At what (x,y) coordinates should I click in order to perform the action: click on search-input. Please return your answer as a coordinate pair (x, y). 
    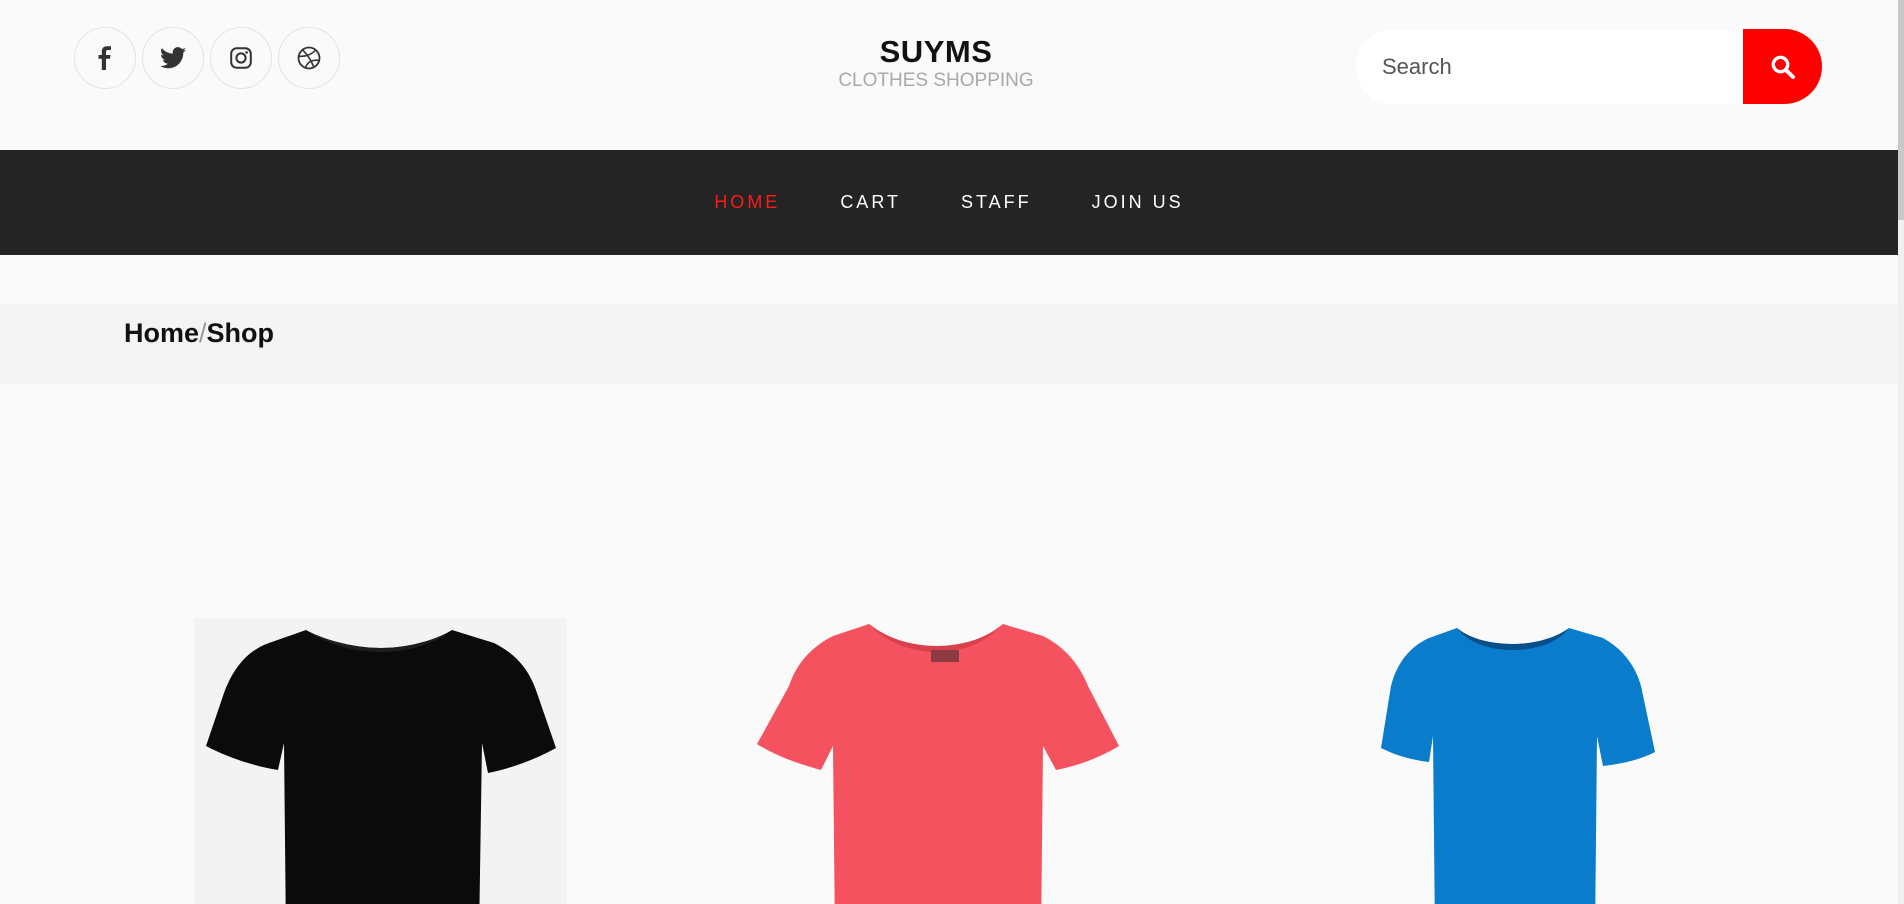
    Looking at the image, I should click on (1552, 66).